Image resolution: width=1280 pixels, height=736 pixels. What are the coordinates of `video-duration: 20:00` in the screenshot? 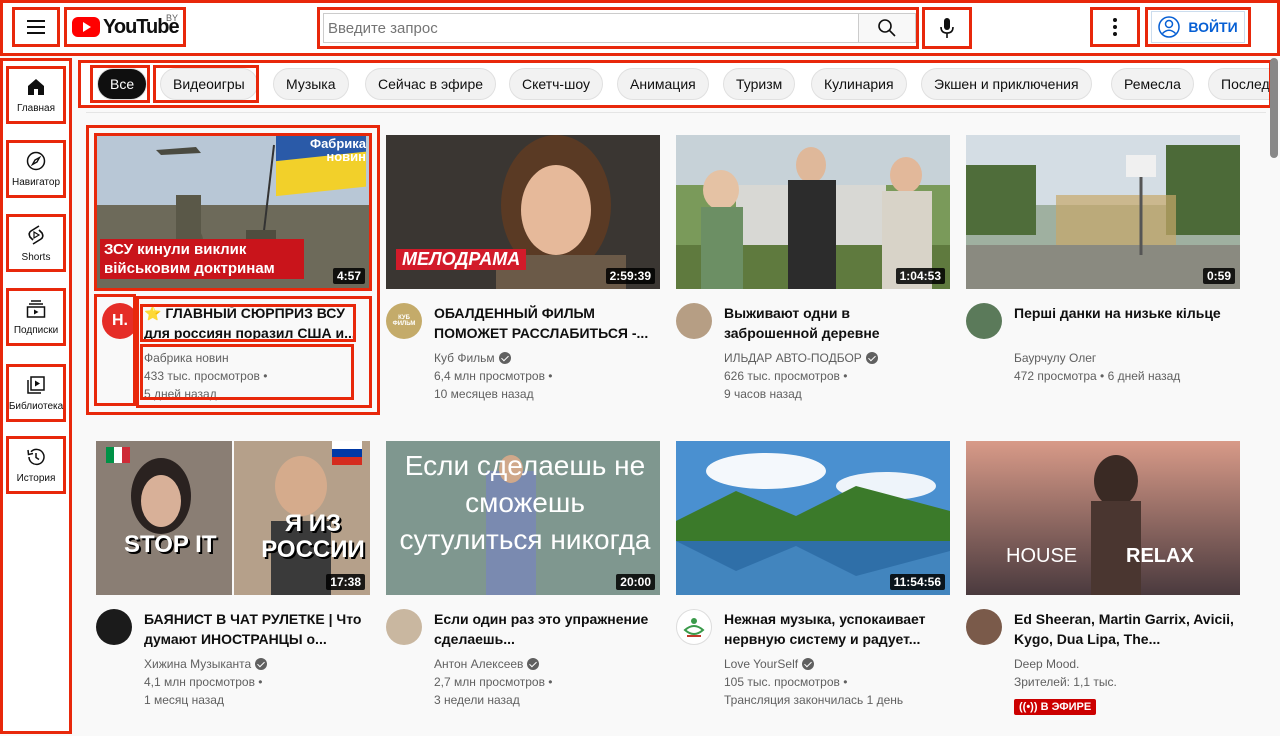 It's located at (635, 582).